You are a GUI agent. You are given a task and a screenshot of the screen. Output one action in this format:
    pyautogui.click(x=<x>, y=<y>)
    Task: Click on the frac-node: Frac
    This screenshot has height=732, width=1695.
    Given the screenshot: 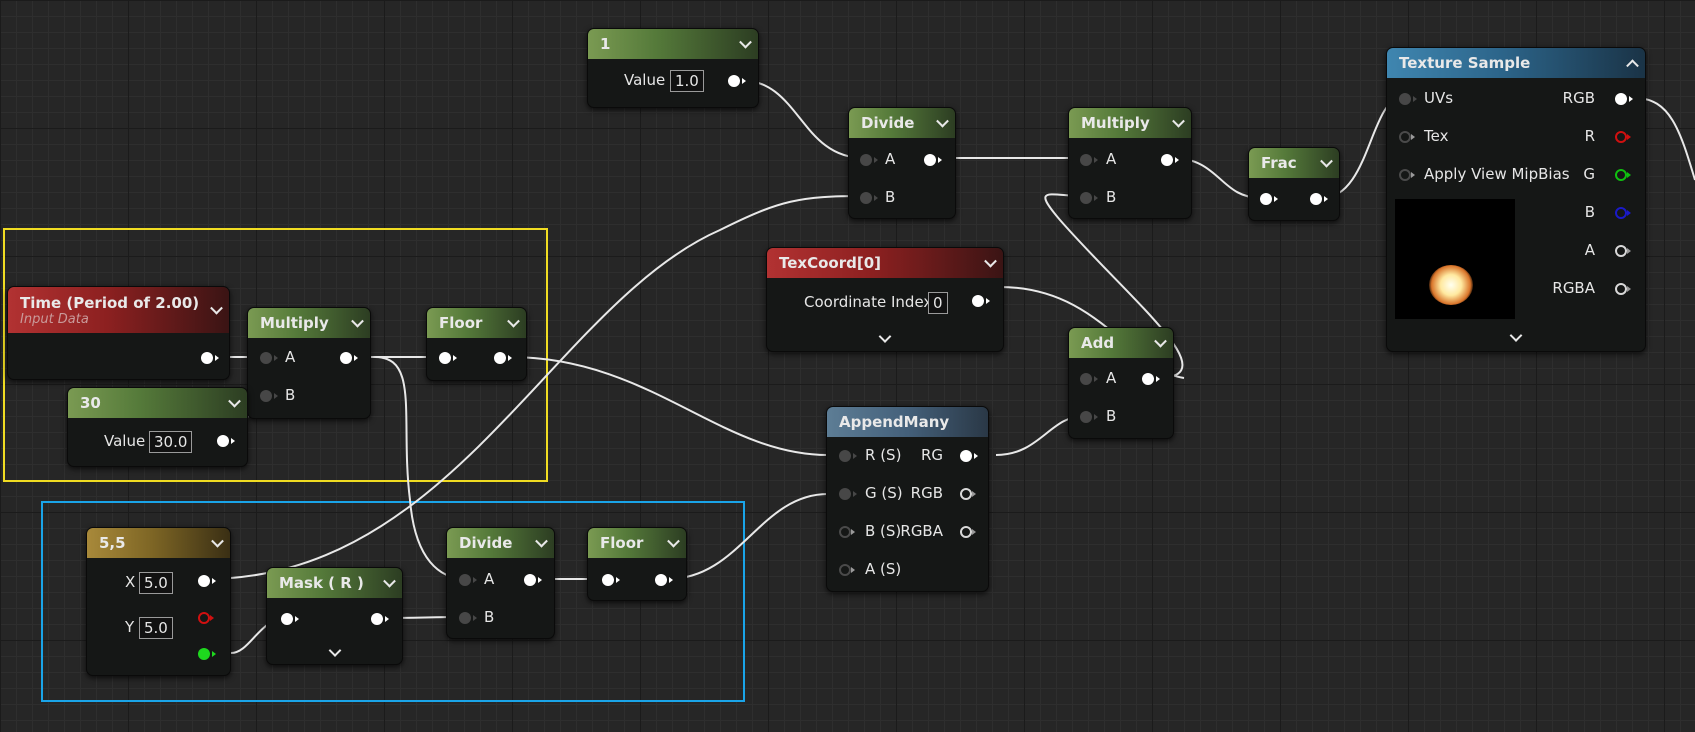 What is the action you would take?
    pyautogui.click(x=1294, y=184)
    